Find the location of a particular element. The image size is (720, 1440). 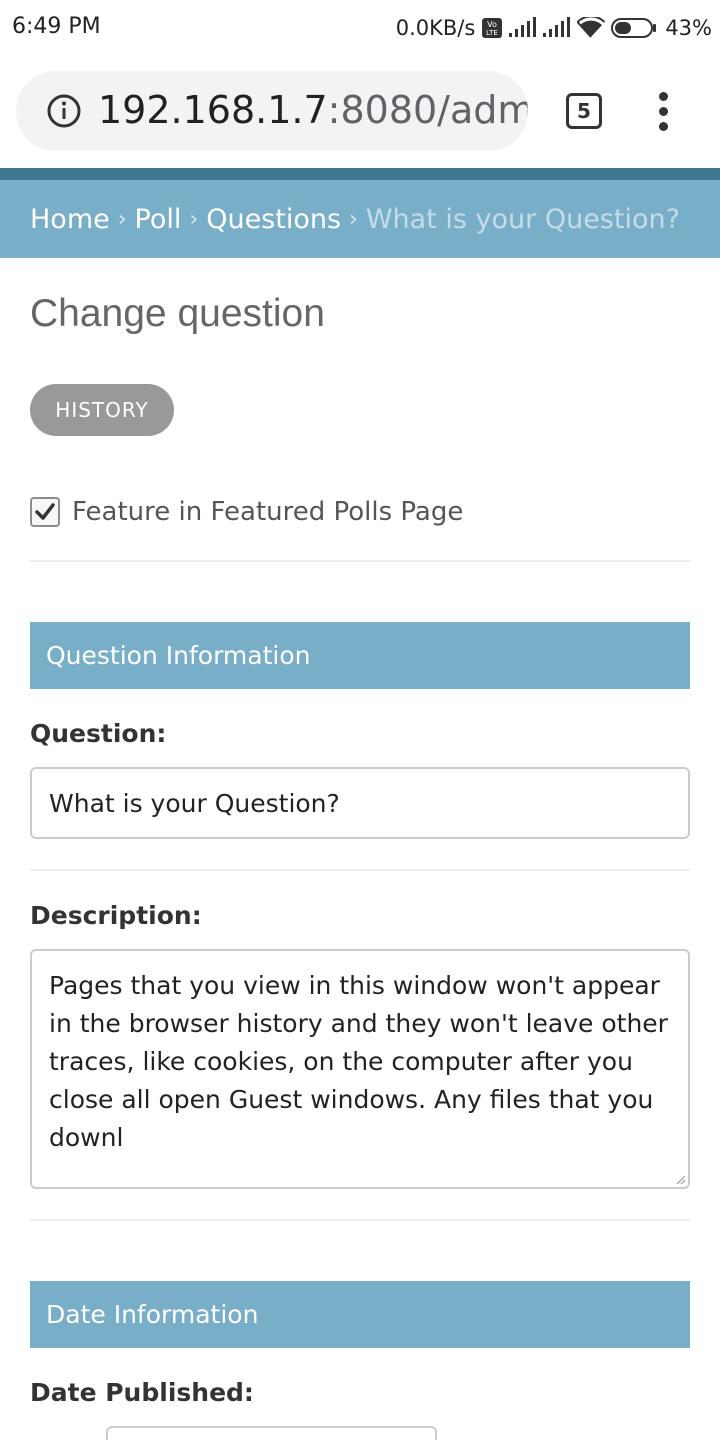

info-icon is located at coordinates (64, 111).